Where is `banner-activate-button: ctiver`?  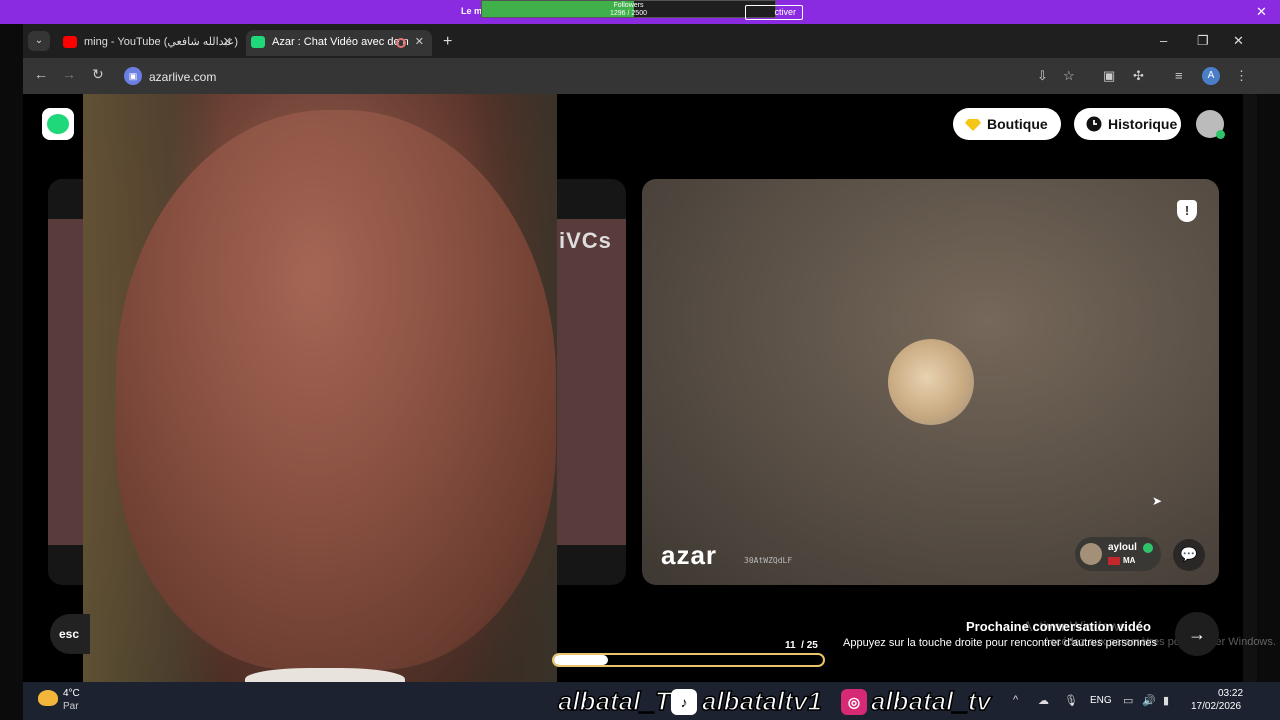
banner-activate-button: ctiver is located at coordinates (774, 12).